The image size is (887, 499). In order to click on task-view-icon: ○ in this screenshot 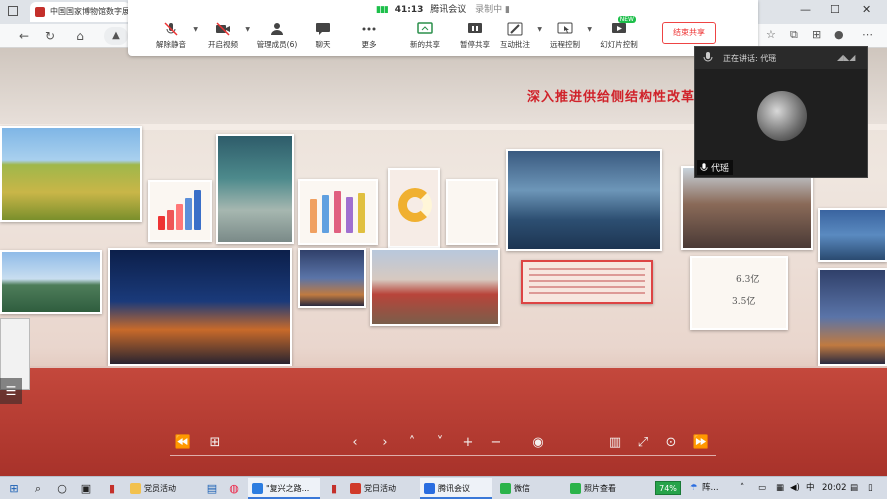, I will do `click(62, 488)`.